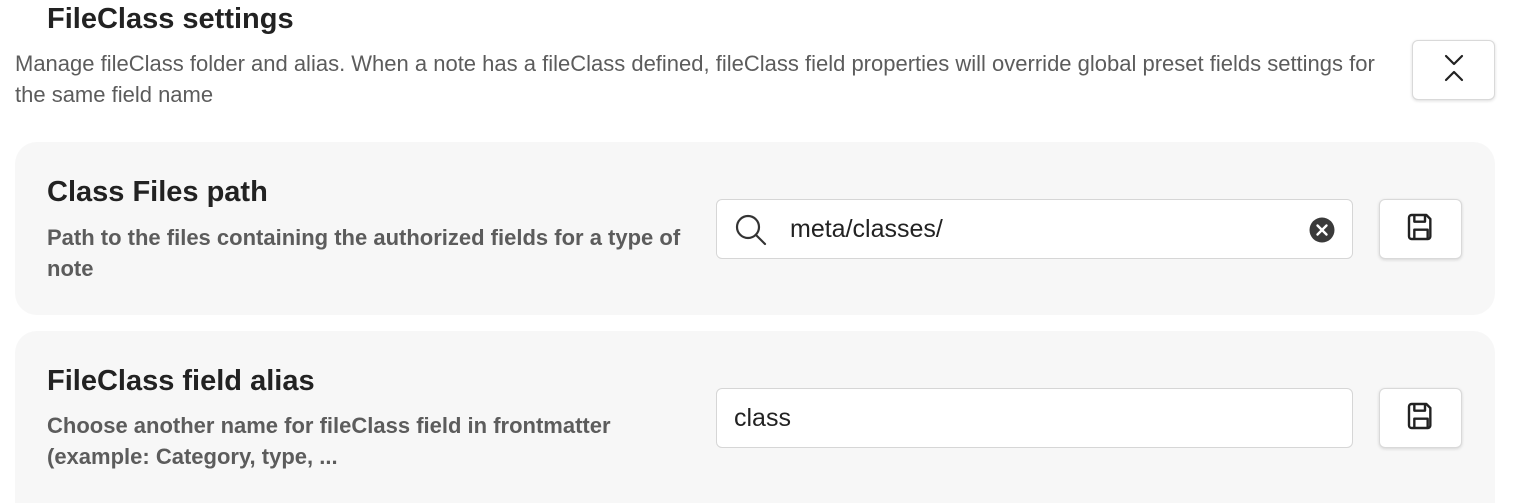 The image size is (1532, 503). I want to click on fileclass-alias-field, so click(1034, 418).